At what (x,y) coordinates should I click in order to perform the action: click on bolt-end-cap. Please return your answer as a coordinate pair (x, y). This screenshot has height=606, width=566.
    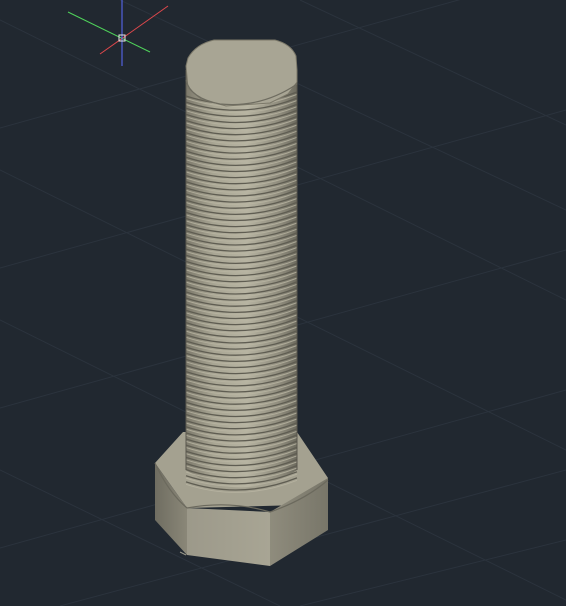
    Looking at the image, I should click on (241, 73).